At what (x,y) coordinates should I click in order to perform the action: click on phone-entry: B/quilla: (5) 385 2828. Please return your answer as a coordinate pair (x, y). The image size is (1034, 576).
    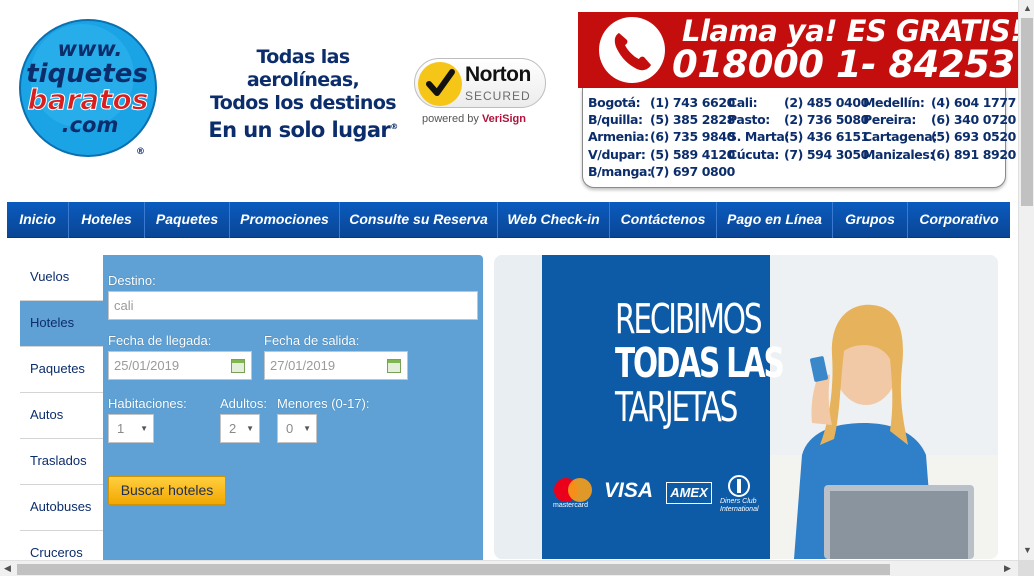
    Looking at the image, I should click on (661, 119).